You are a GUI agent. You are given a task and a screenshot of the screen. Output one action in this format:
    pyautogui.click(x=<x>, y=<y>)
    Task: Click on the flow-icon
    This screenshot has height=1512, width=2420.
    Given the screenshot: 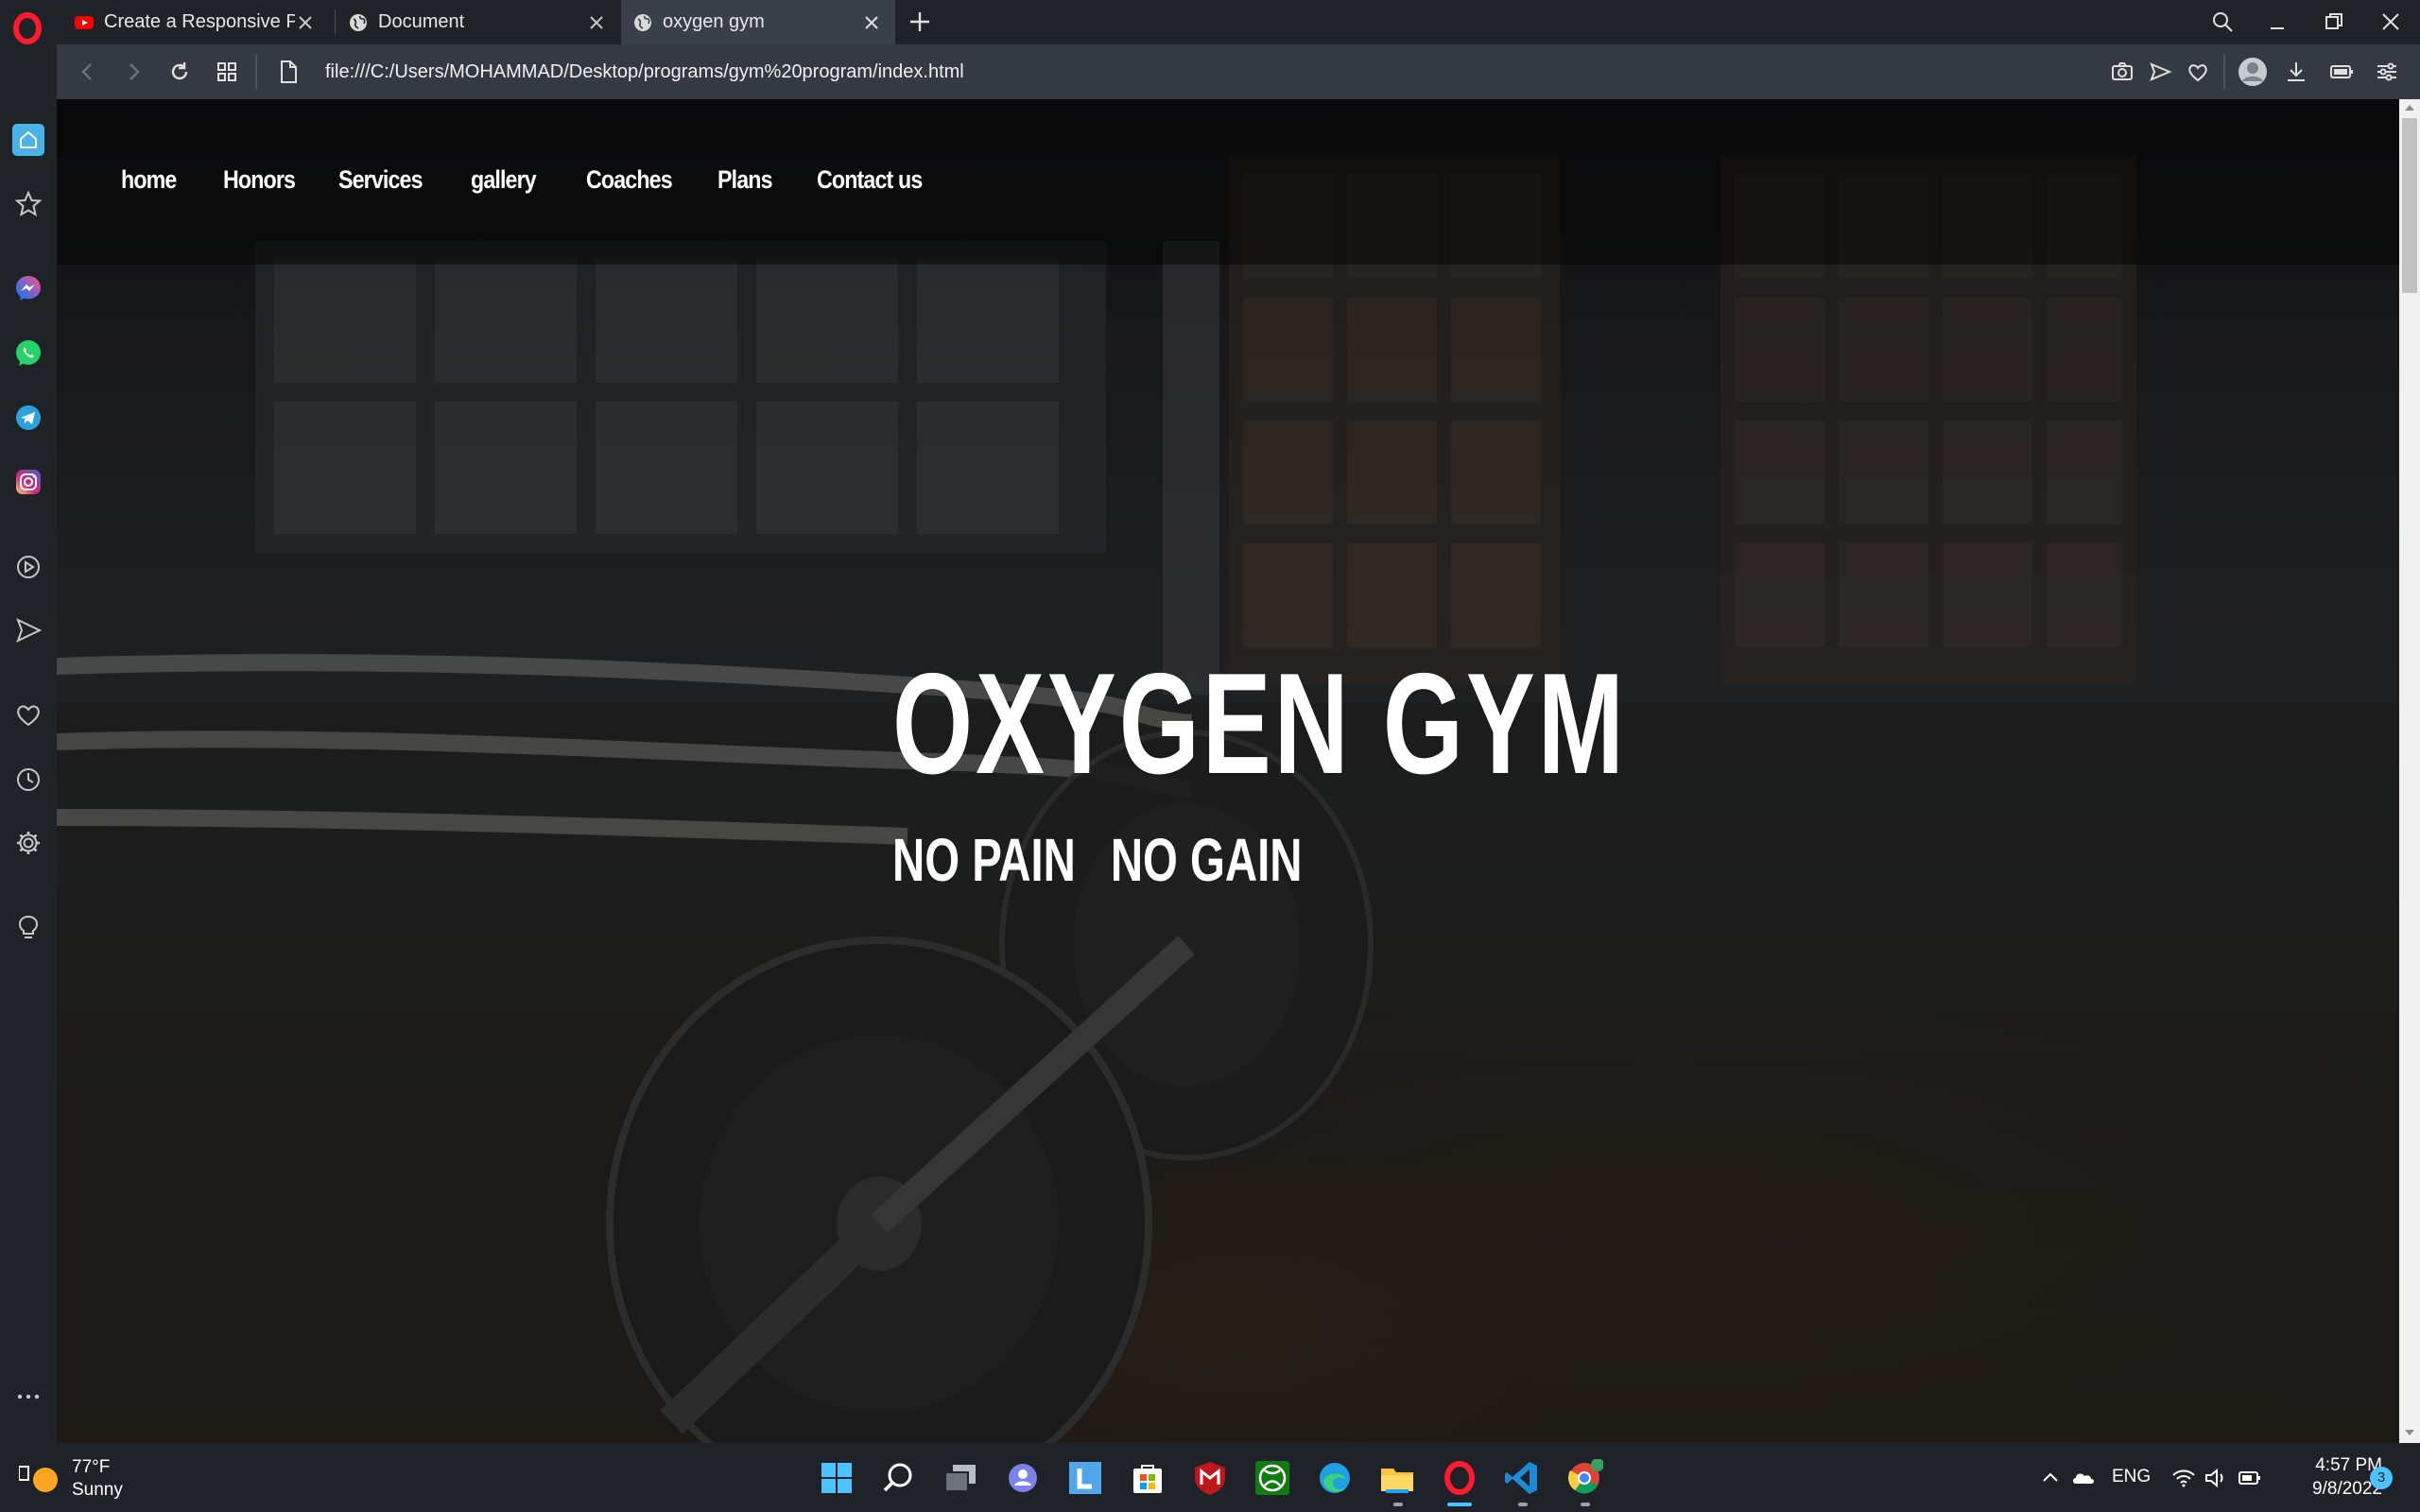 What is the action you would take?
    pyautogui.click(x=28, y=630)
    